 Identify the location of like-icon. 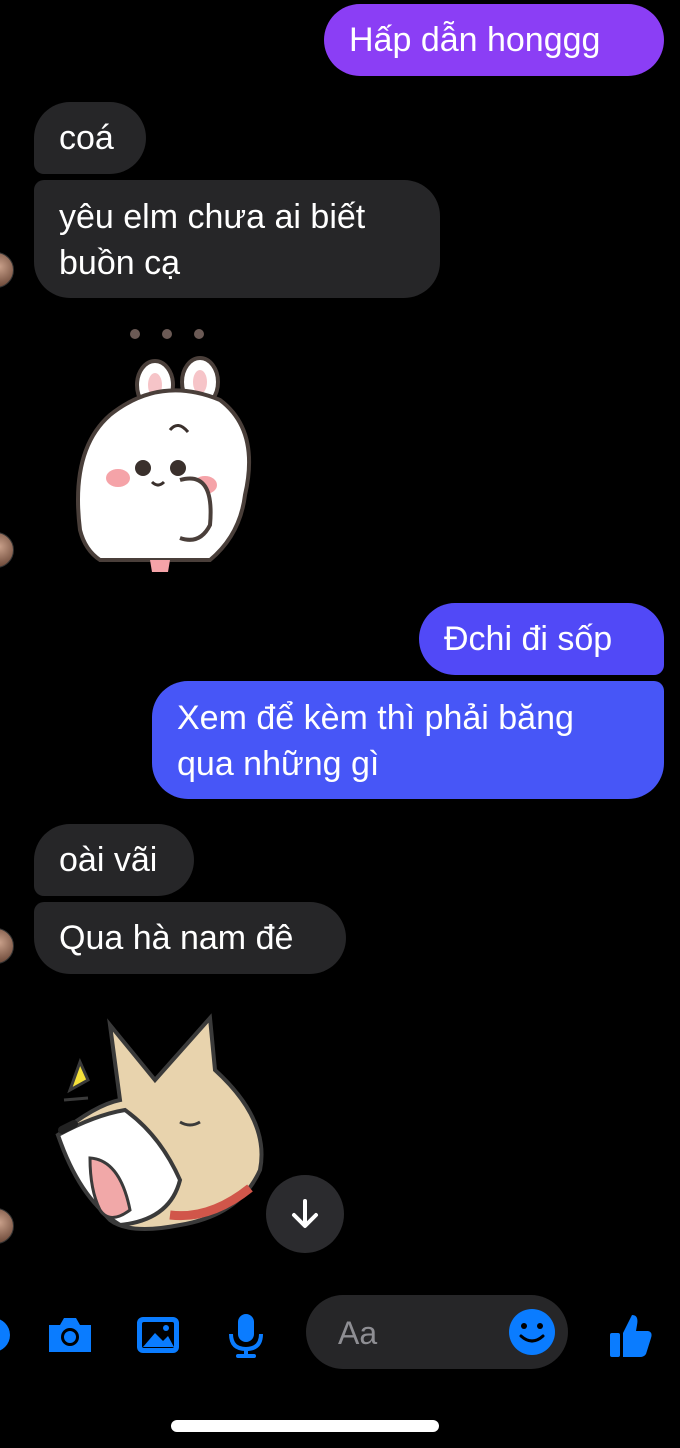
(631, 1336).